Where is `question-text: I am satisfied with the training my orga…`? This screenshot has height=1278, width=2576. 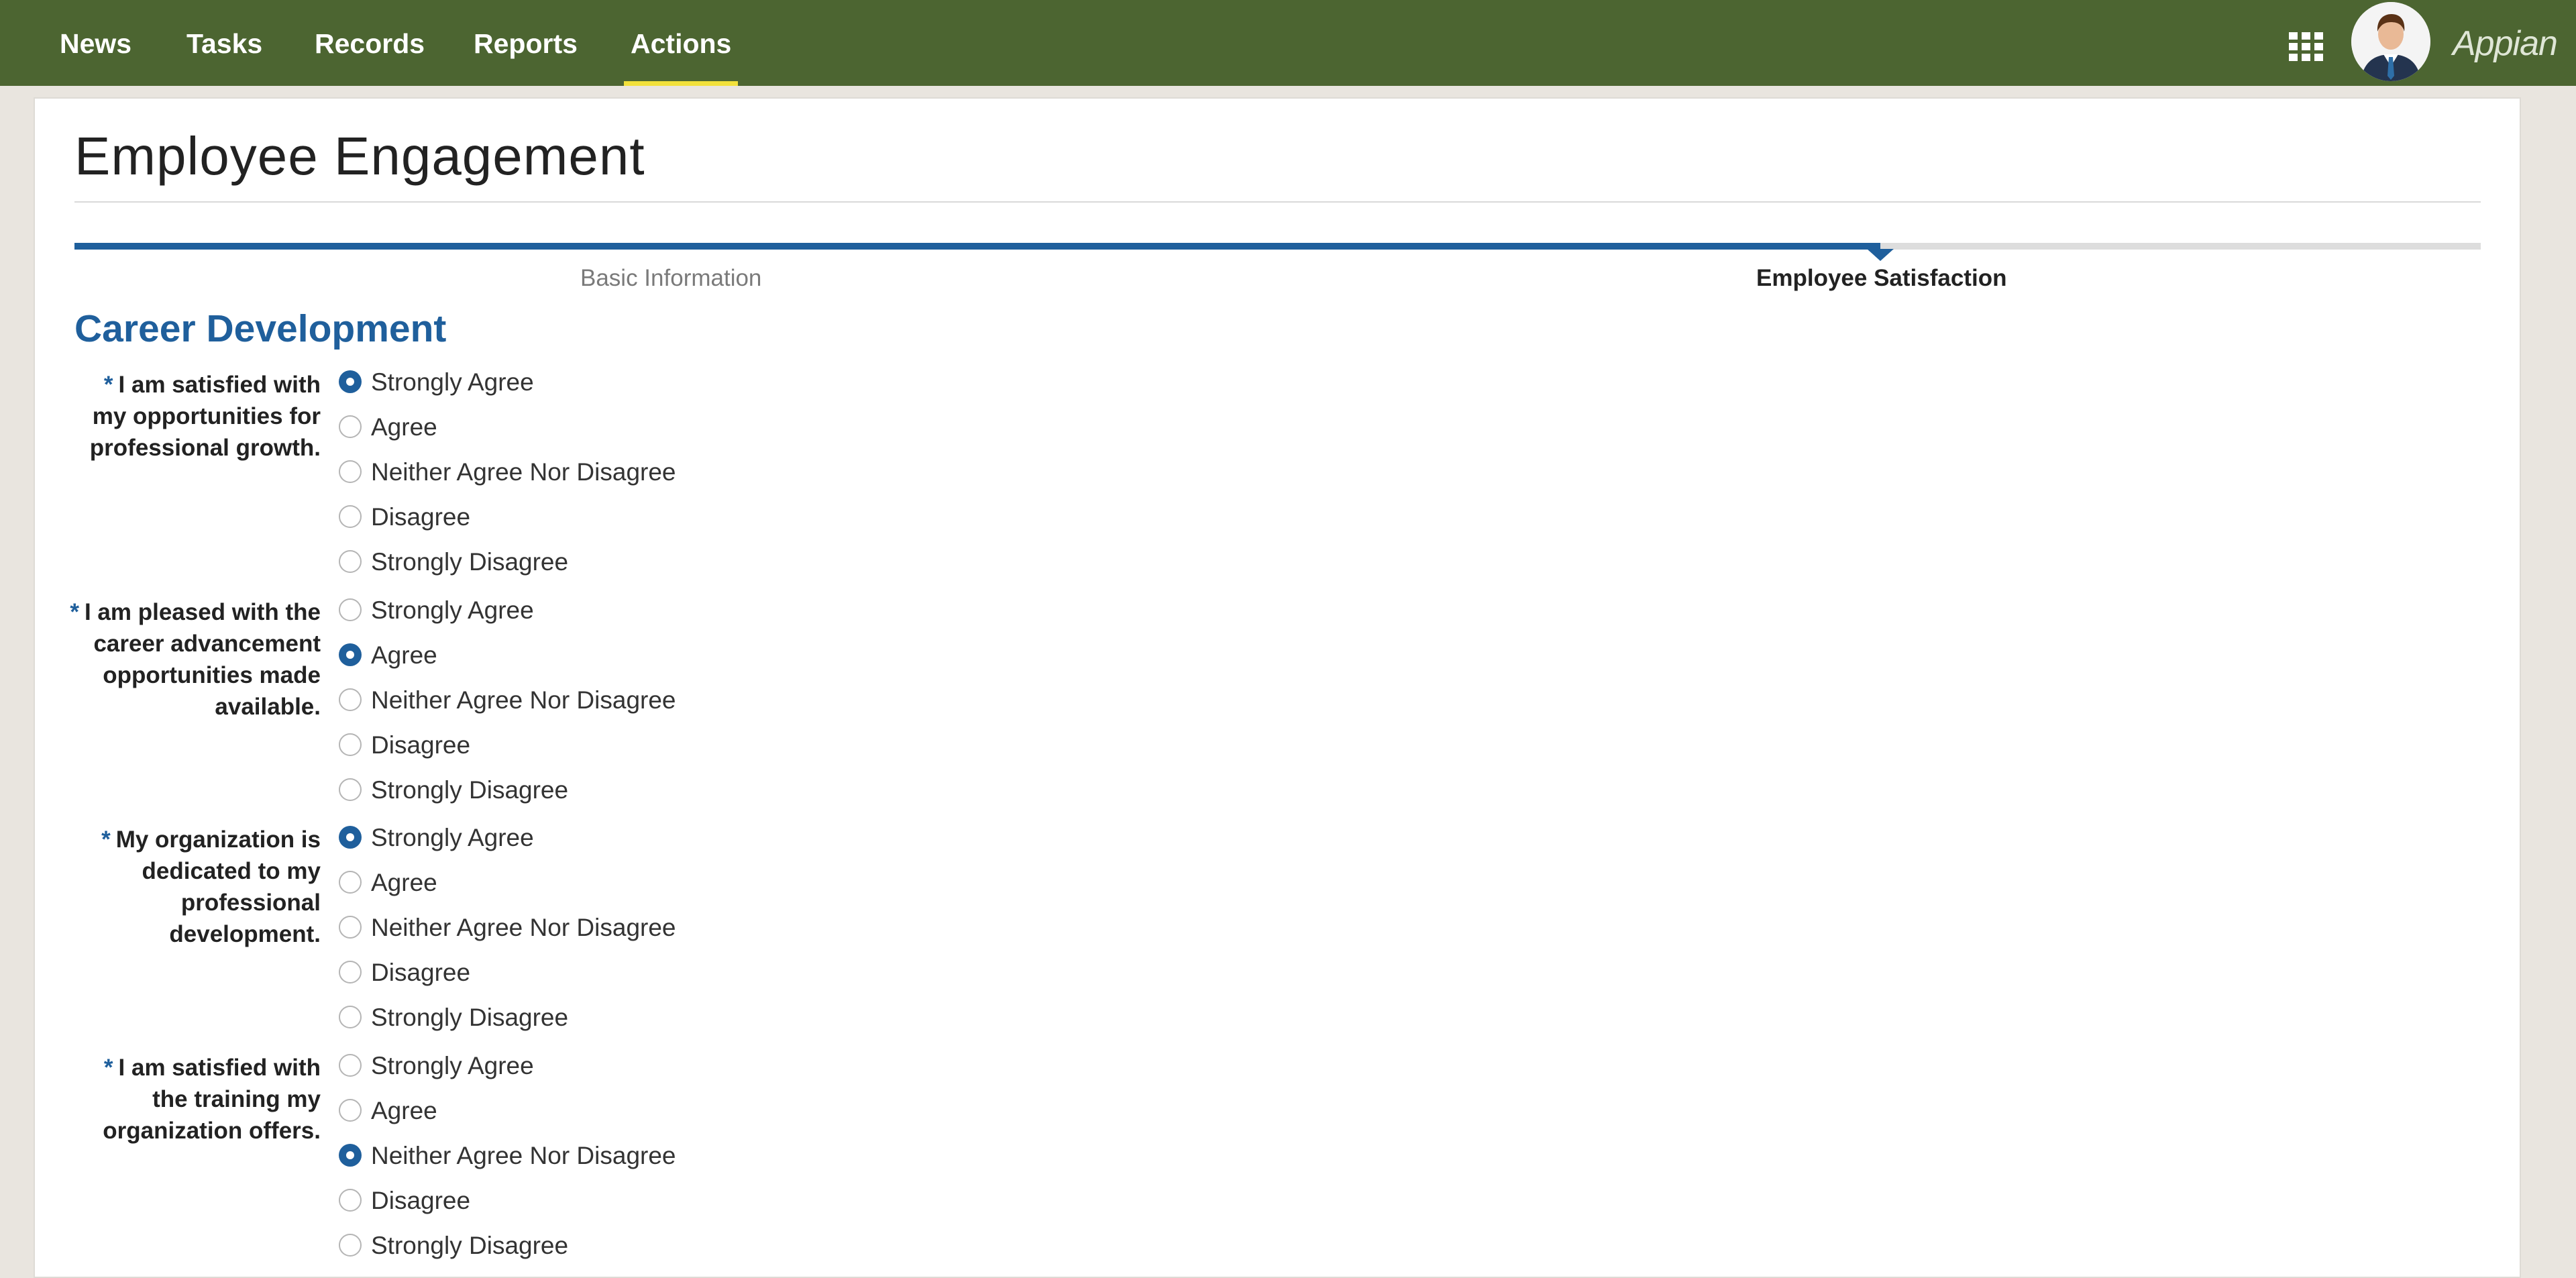 question-text: I am satisfied with the training my orga… is located at coordinates (212, 1099).